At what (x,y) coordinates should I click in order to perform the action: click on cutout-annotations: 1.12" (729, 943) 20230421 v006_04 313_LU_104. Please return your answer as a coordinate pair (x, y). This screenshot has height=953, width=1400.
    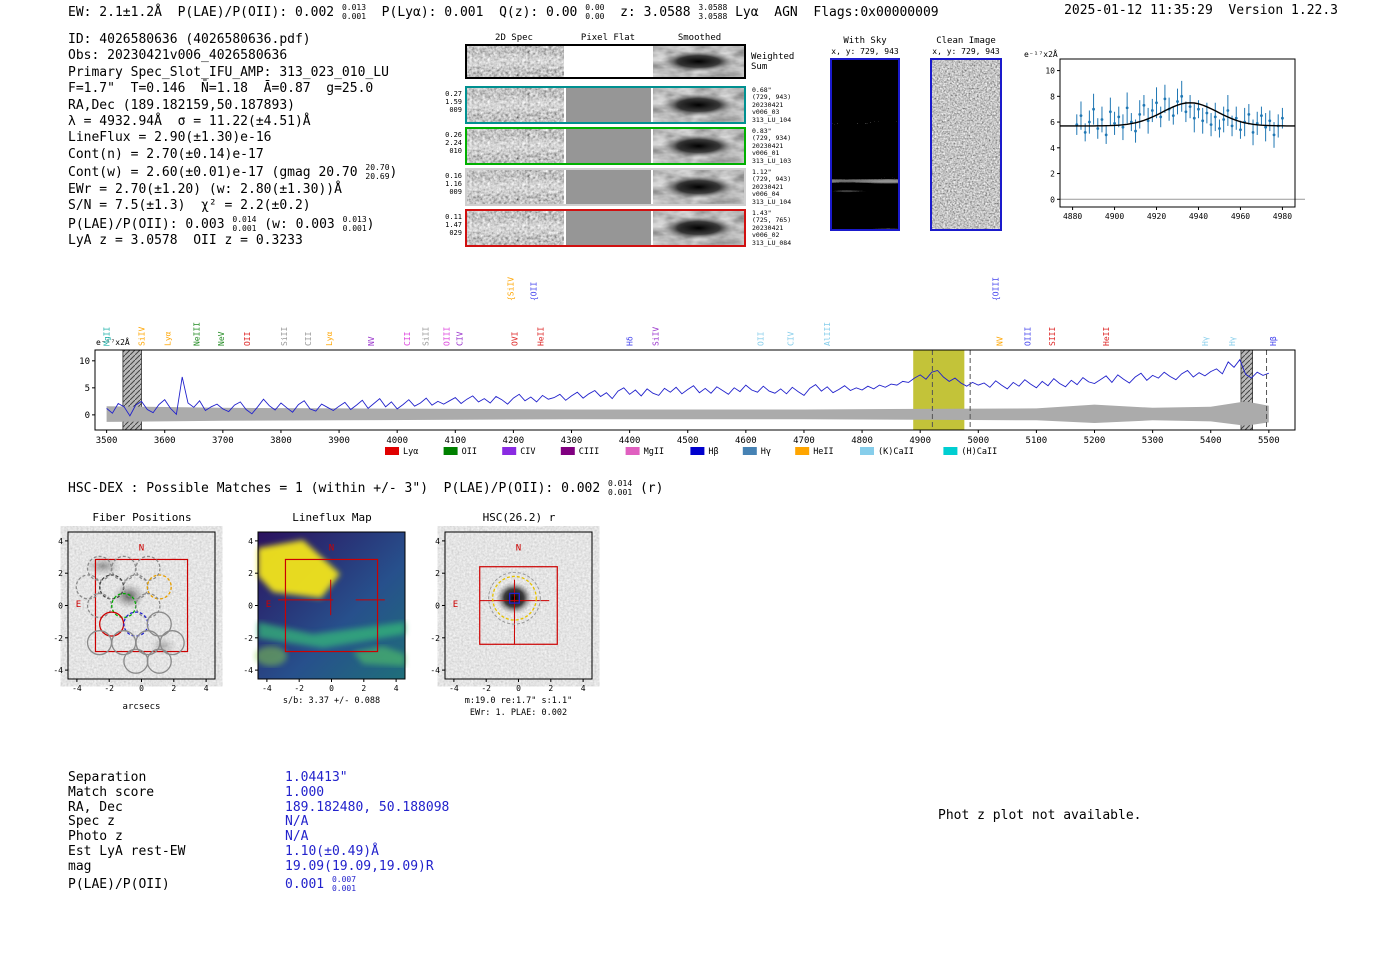
    Looking at the image, I should click on (772, 187).